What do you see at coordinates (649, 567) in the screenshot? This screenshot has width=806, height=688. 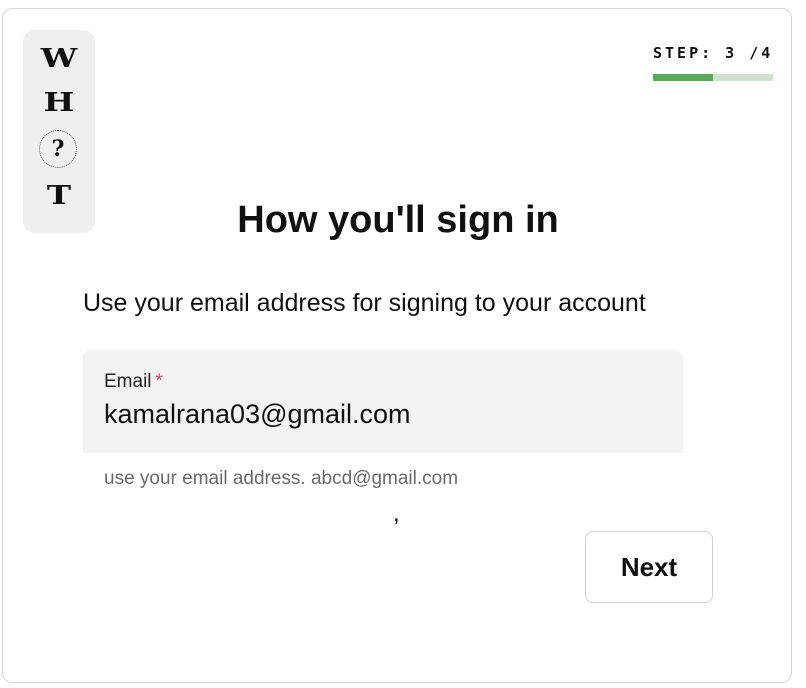 I see `next-button: Next` at bounding box center [649, 567].